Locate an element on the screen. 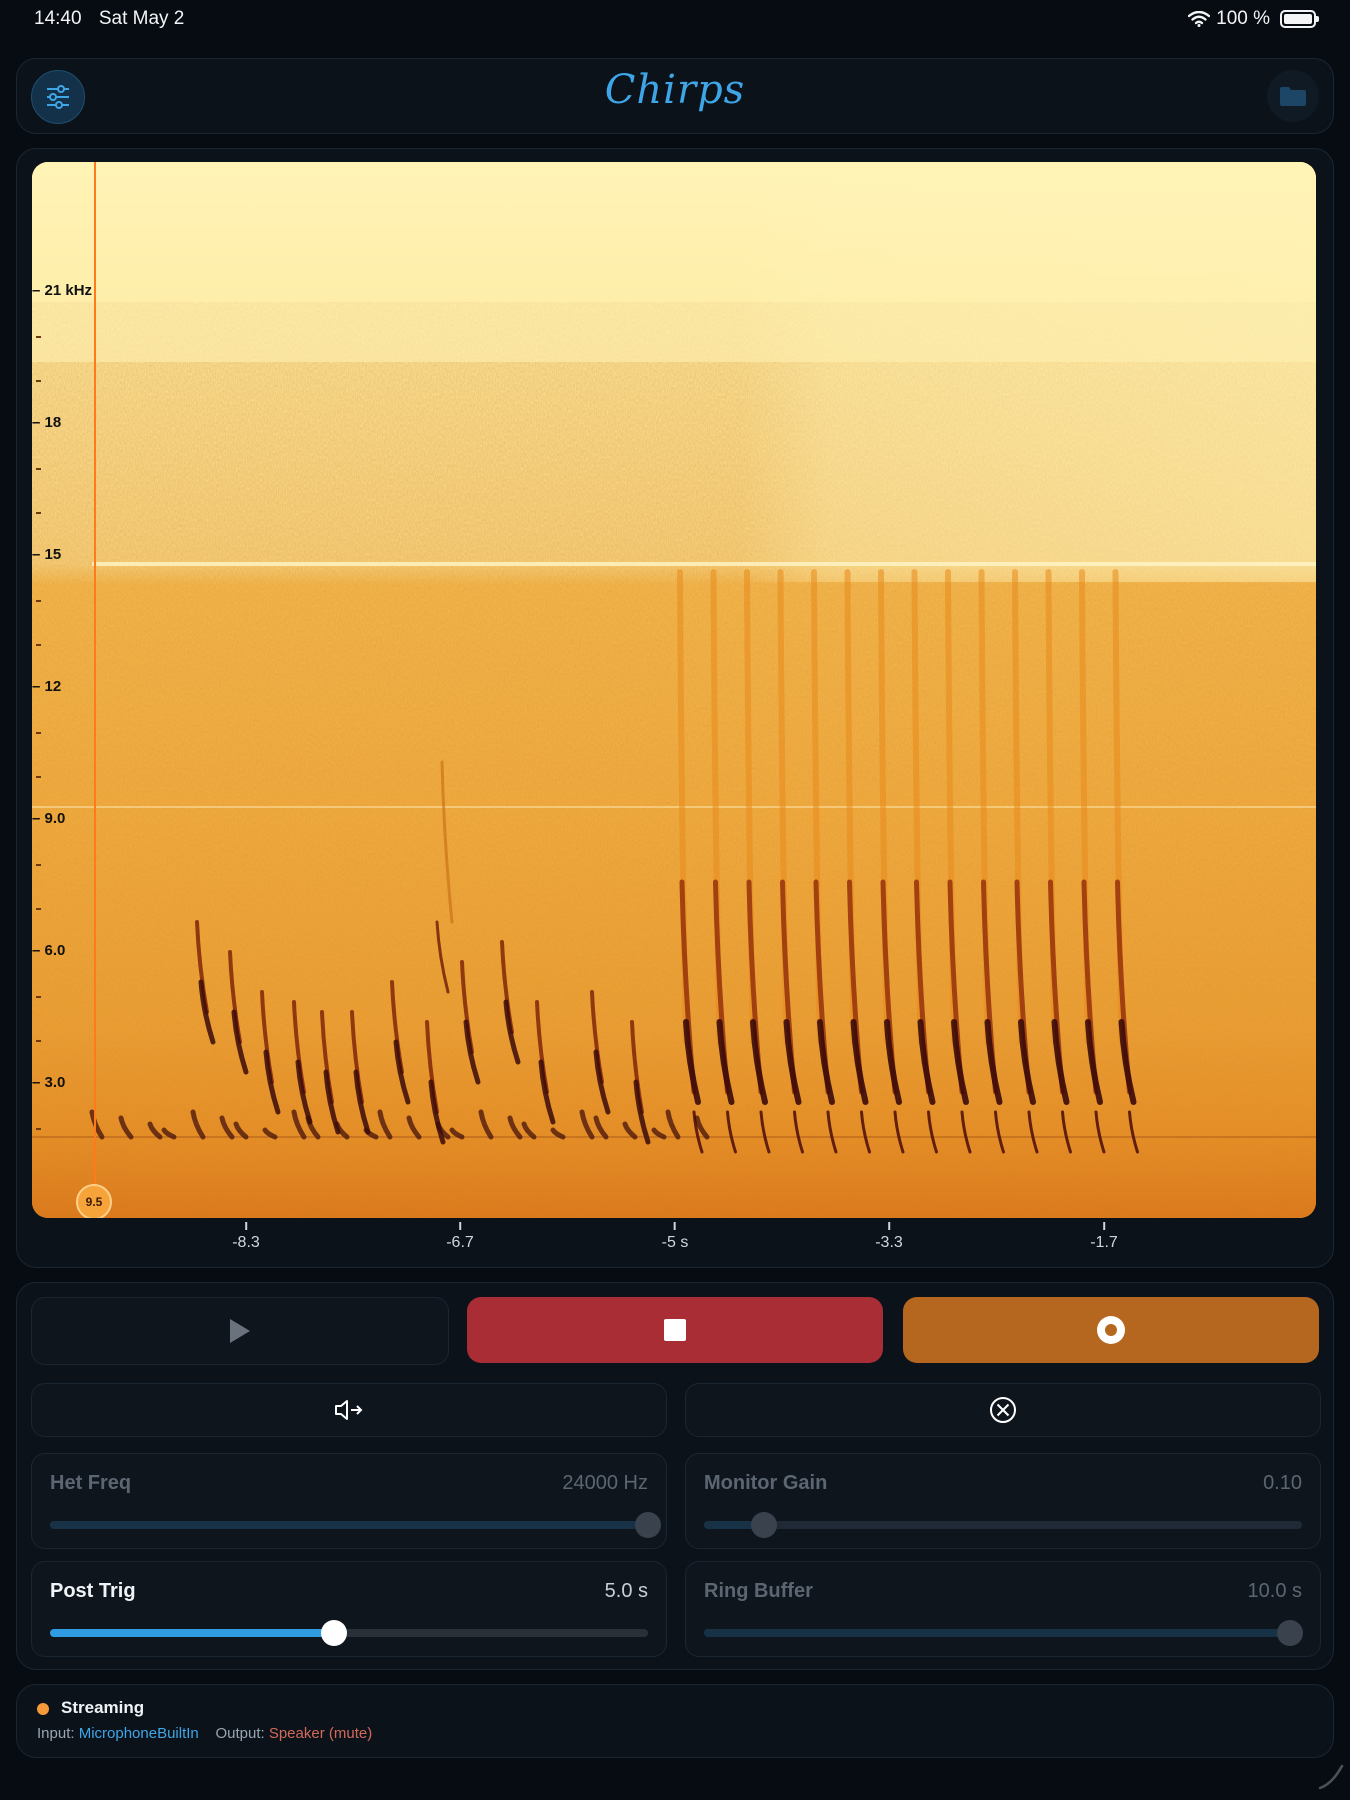 The image size is (1350, 1800). record-button is located at coordinates (1111, 1330).